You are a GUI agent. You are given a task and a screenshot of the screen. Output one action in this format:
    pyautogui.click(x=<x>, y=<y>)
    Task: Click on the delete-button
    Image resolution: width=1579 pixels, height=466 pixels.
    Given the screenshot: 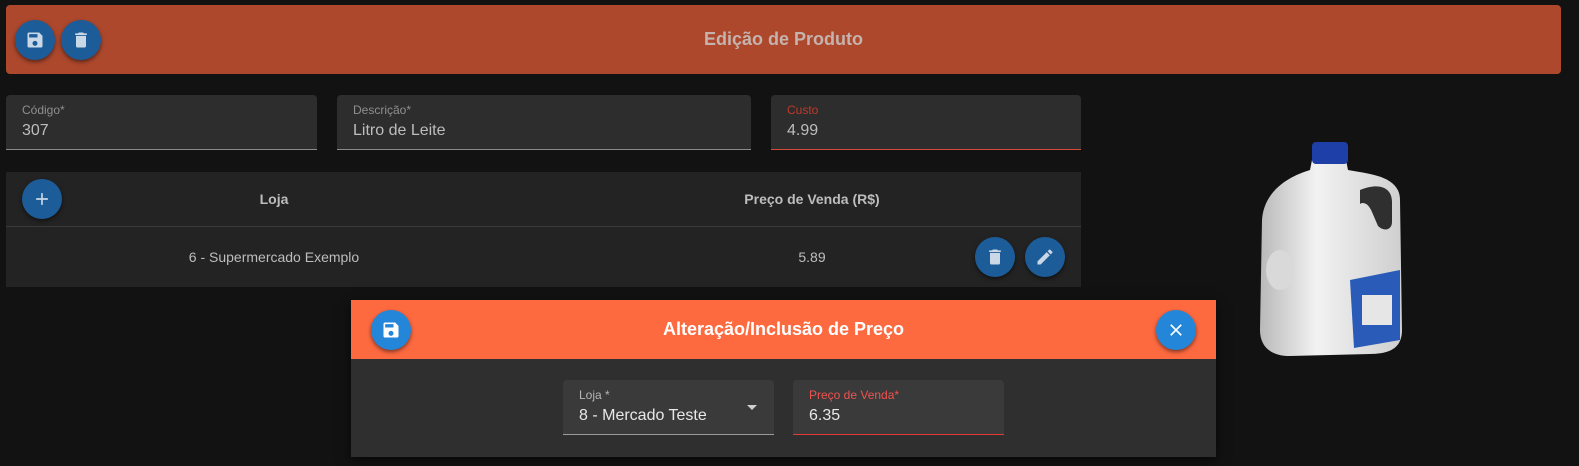 What is the action you would take?
    pyautogui.click(x=81, y=40)
    